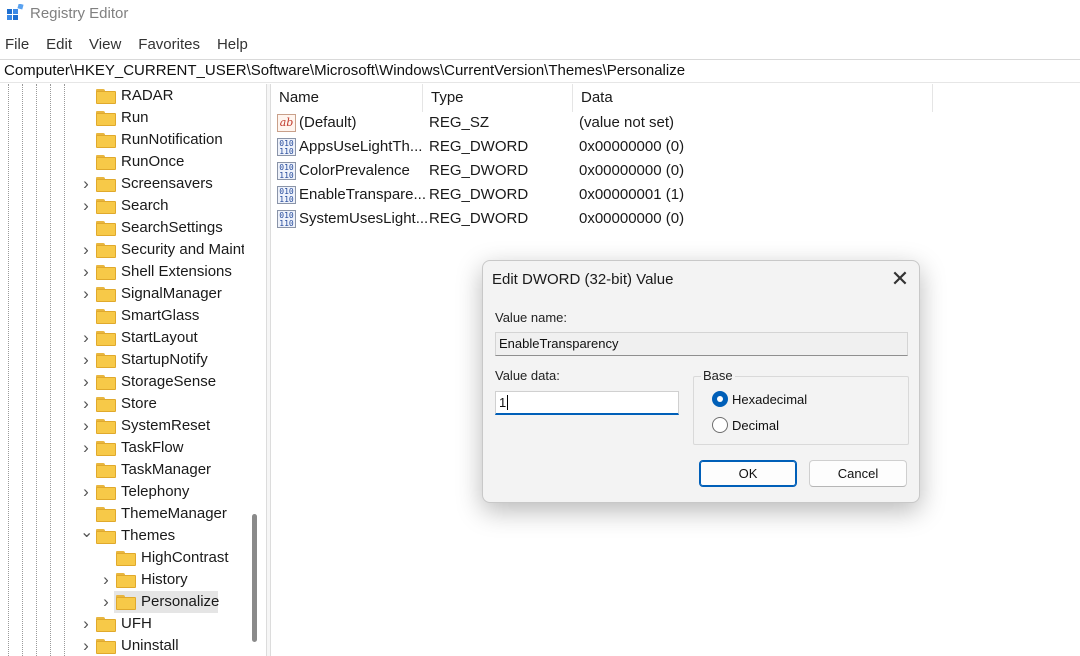  I want to click on hexadecimal-radio, so click(720, 399).